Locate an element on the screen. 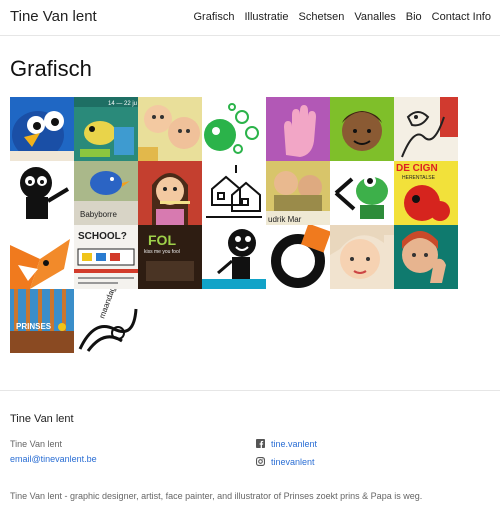  gallery-tile-poster-14-juni: 14 — 22 ju is located at coordinates (106, 129).